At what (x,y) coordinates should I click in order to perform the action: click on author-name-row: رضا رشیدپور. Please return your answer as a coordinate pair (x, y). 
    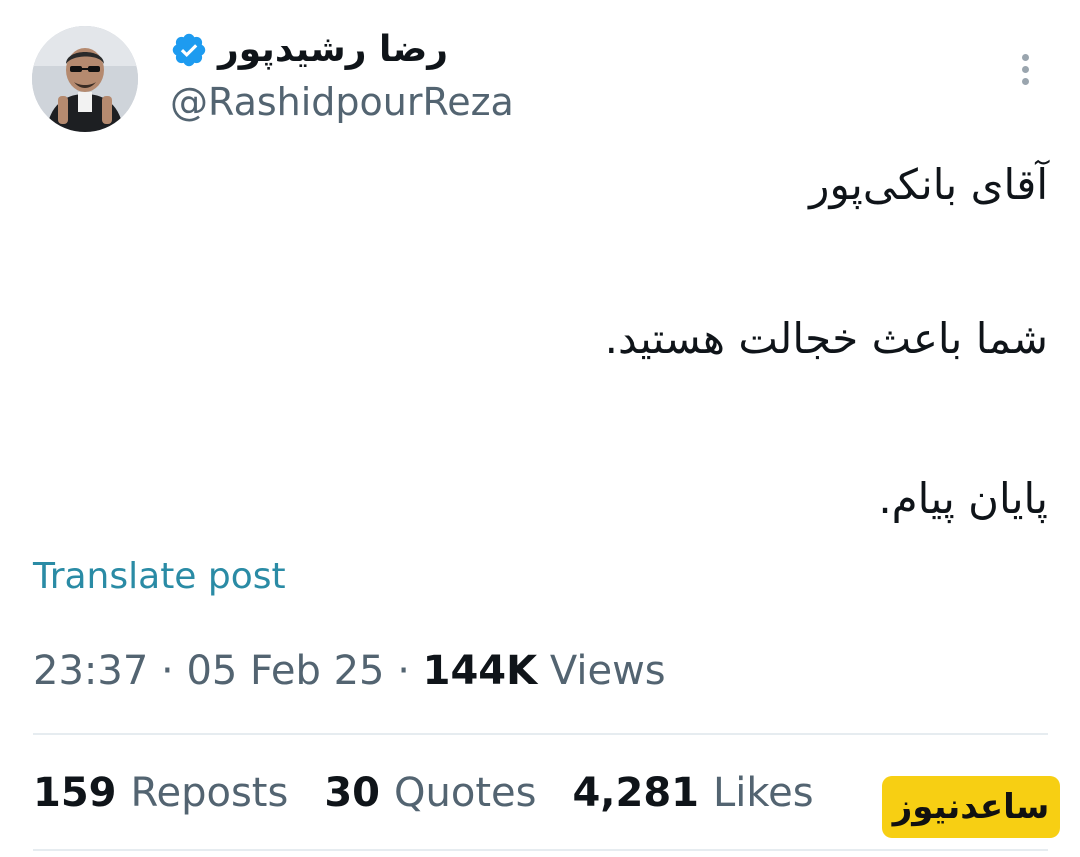
    Looking at the image, I should click on (309, 50).